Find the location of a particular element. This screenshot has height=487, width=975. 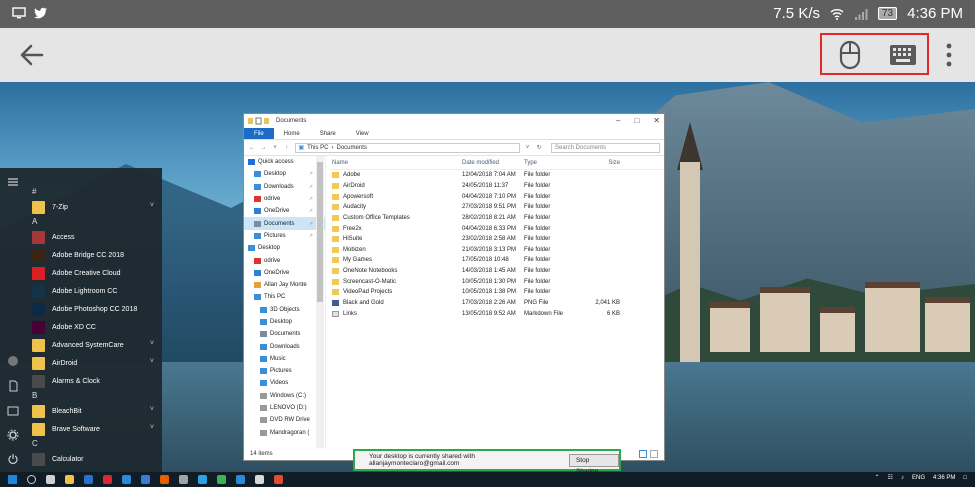

large-icons-view-icon is located at coordinates (654, 454).